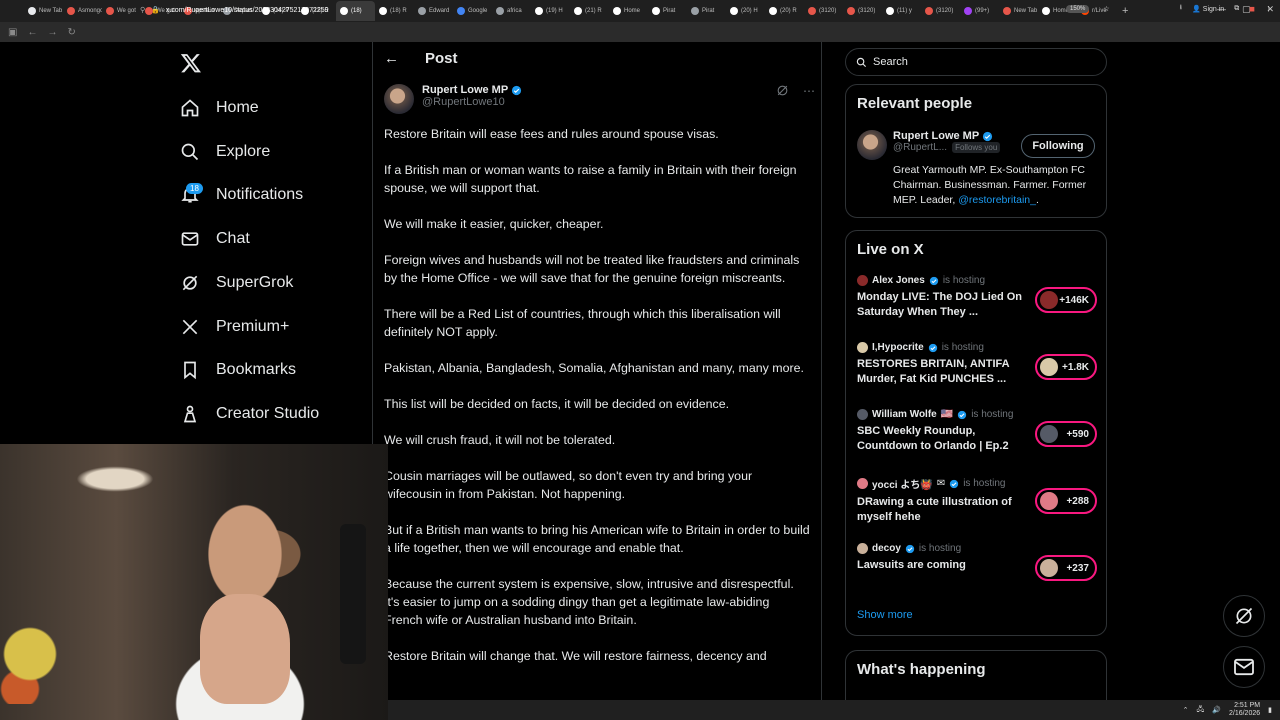 The width and height of the screenshot is (1280, 720). What do you see at coordinates (1058, 146) in the screenshot?
I see `following-button: Following` at bounding box center [1058, 146].